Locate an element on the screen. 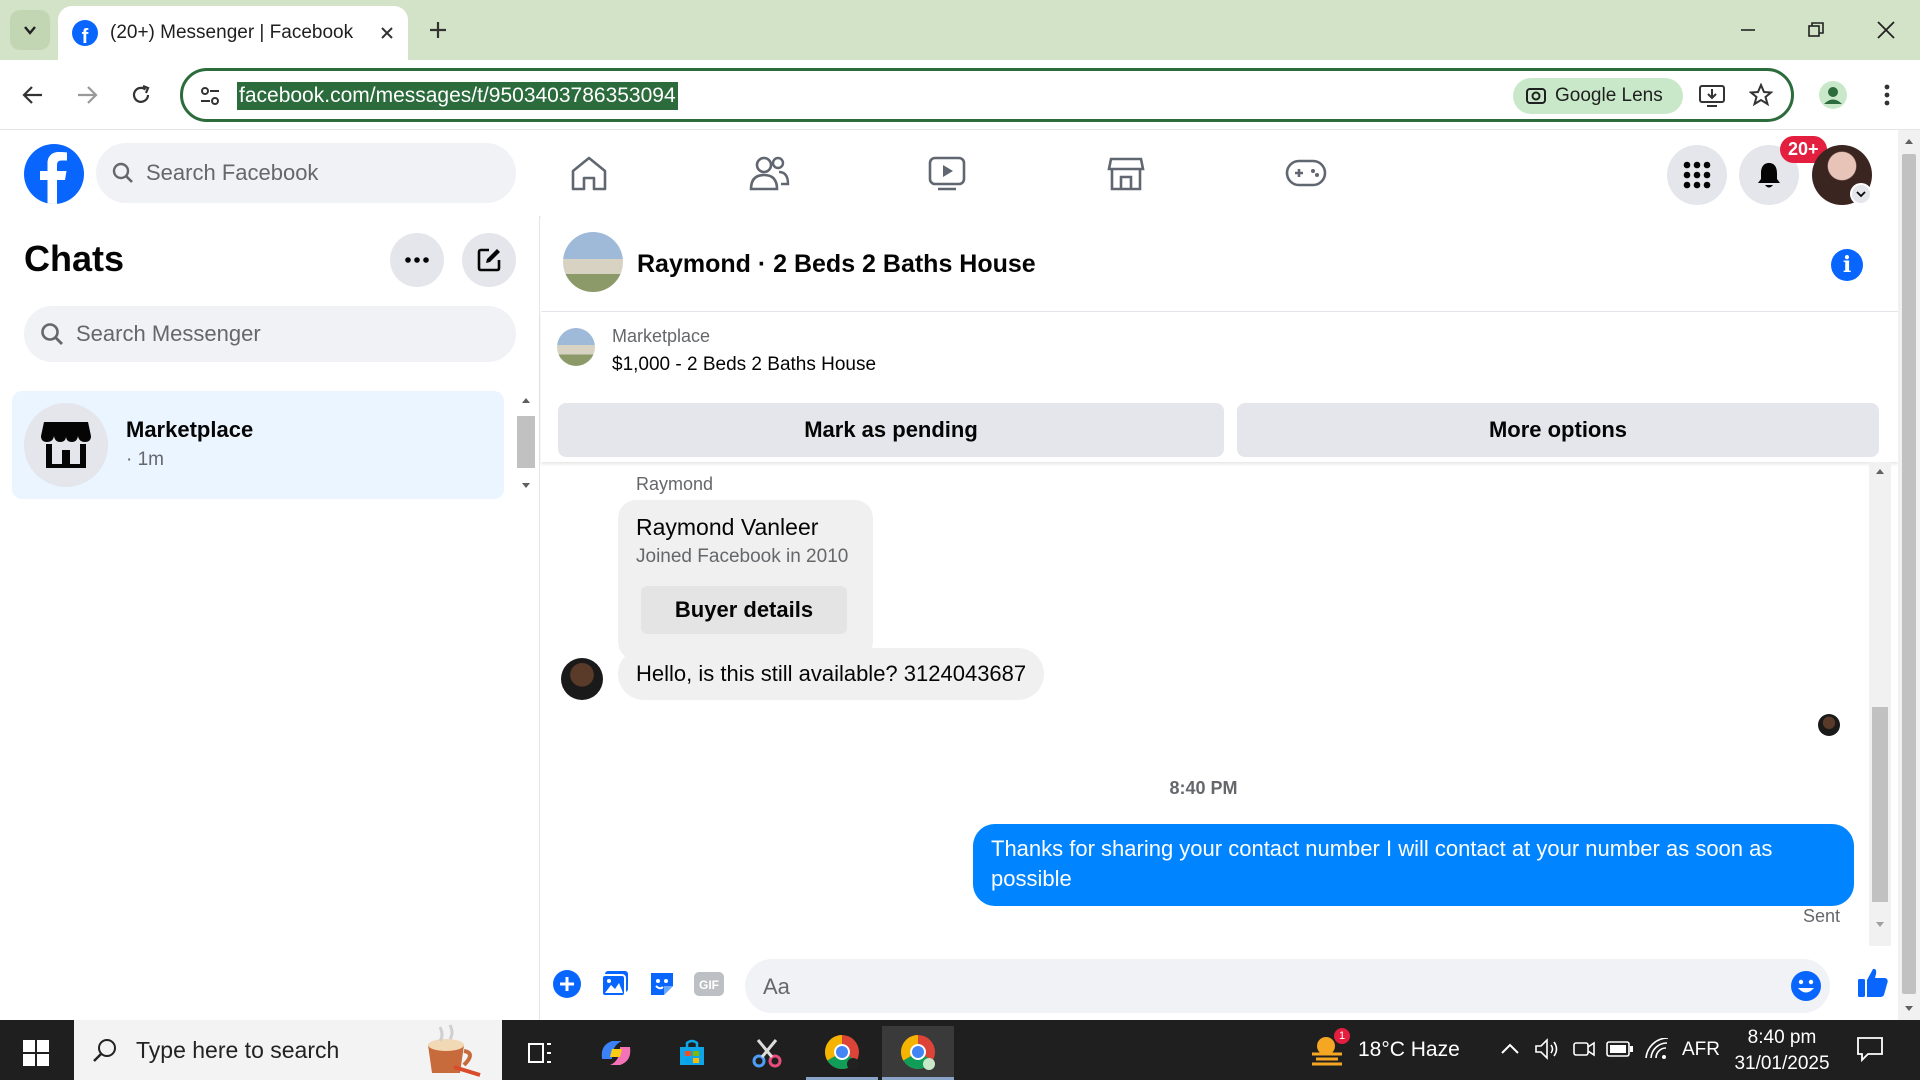 Image resolution: width=1920 pixels, height=1080 pixels. message-input: Aa is located at coordinates (1287, 986).